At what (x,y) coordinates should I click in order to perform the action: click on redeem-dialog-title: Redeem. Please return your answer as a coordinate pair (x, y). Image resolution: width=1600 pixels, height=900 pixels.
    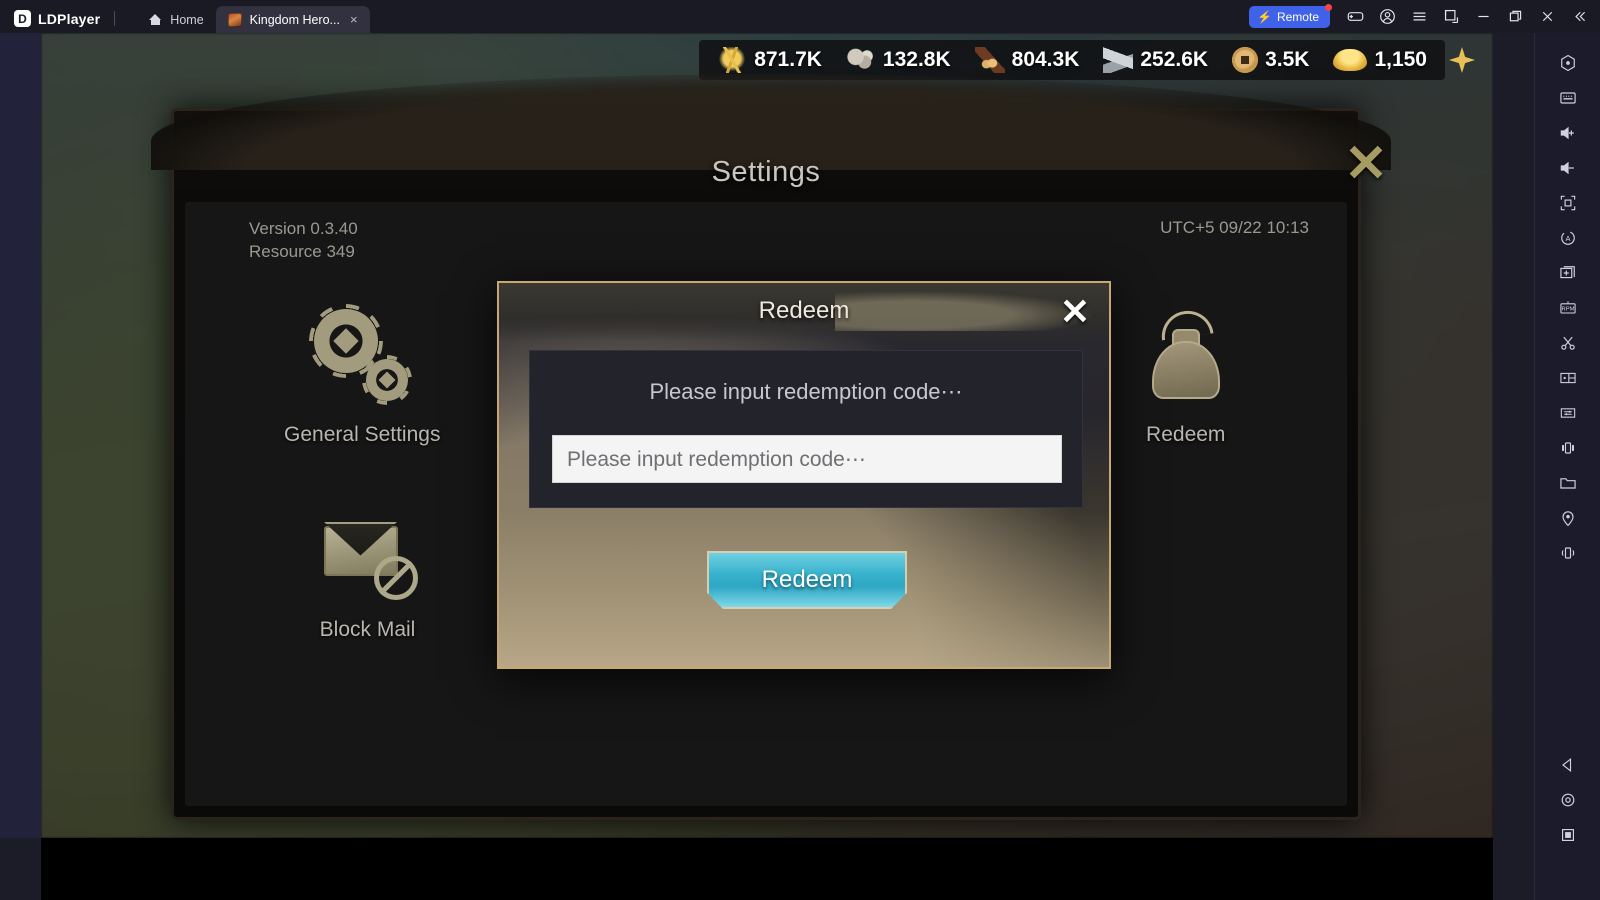
    Looking at the image, I should click on (804, 310).